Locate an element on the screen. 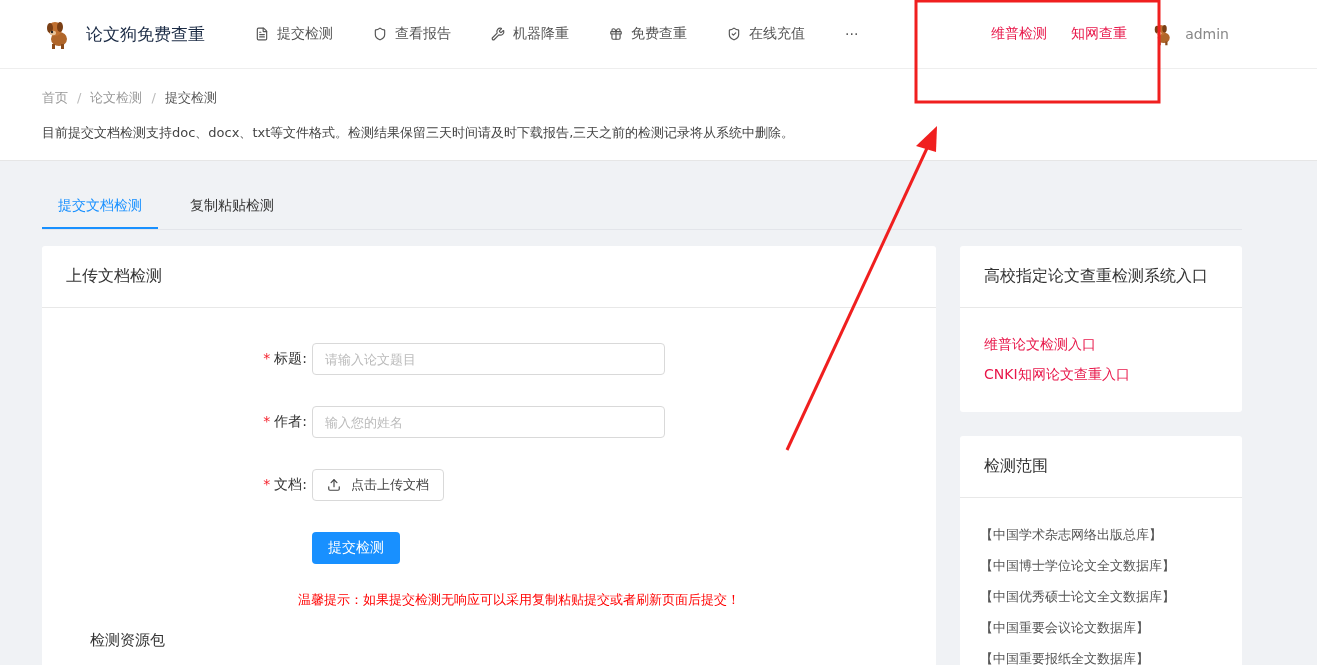 This screenshot has width=1317, height=665. breadcrumb-link: 提交检测 is located at coordinates (190, 97).